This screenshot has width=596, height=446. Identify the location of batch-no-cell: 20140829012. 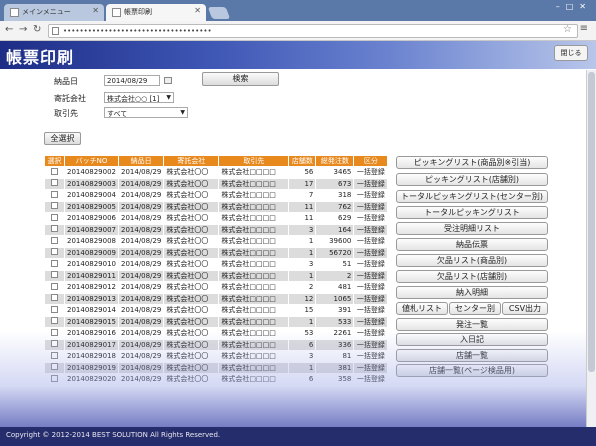
(91, 287).